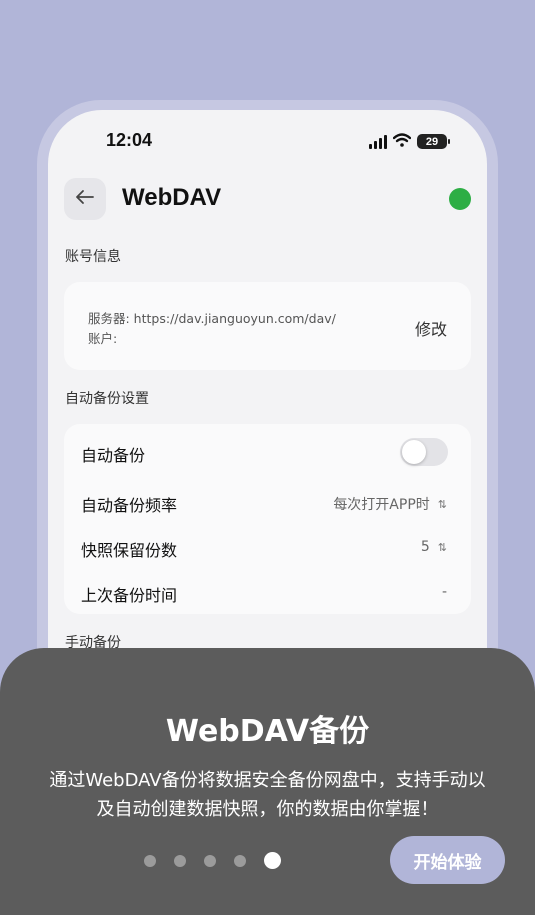 This screenshot has height=915, width=535. Describe the element at coordinates (129, 140) in the screenshot. I see `status-time: 12:04` at that location.